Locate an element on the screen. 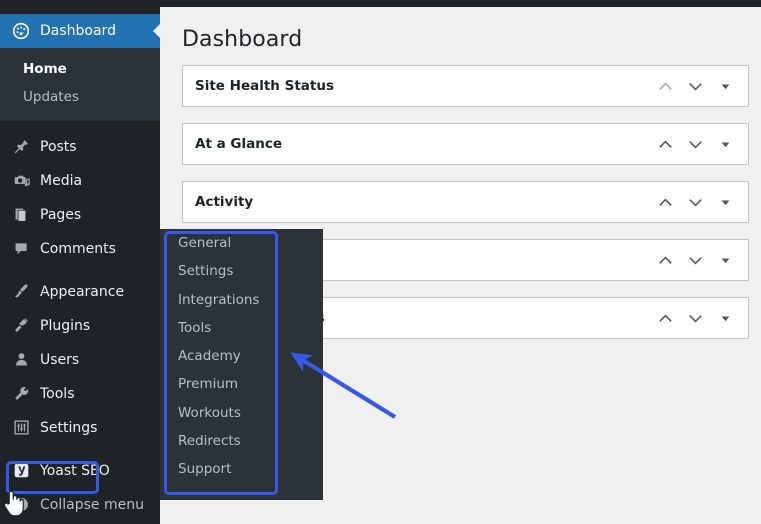 The width and height of the screenshot is (761, 524). yoast-y-icon is located at coordinates (21, 471).